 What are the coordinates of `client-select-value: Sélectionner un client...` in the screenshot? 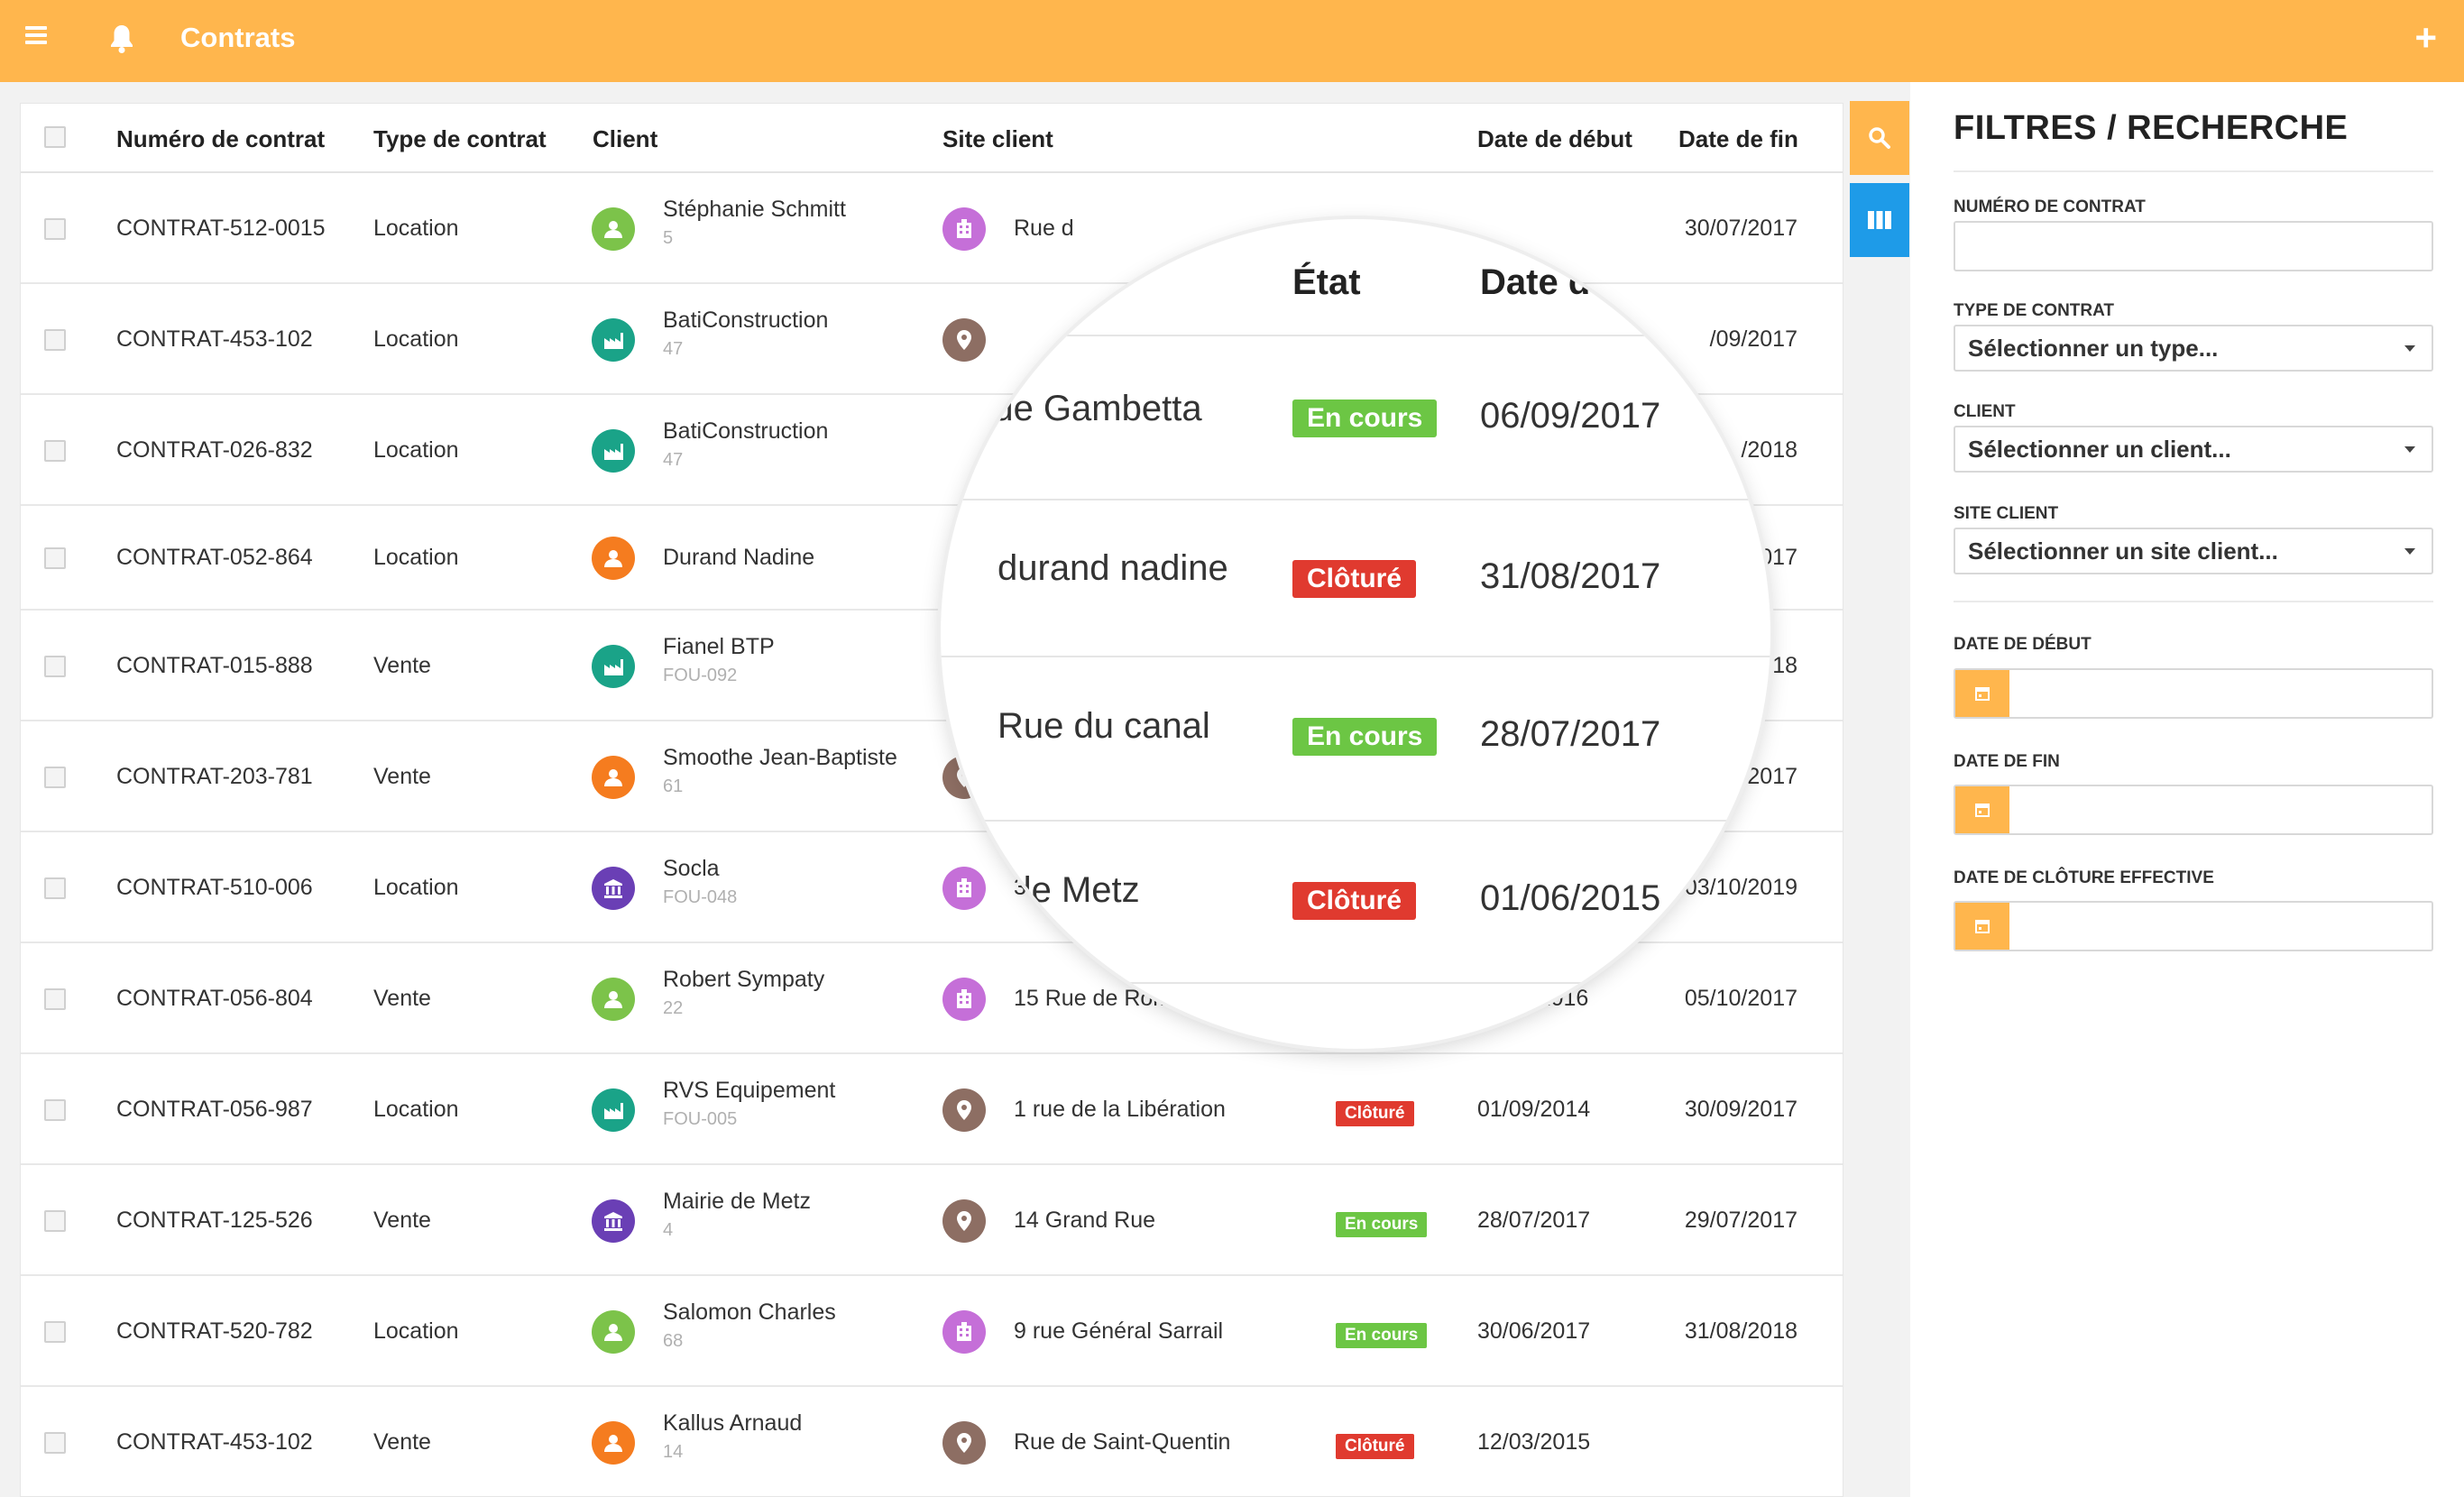 It's located at (2100, 449).